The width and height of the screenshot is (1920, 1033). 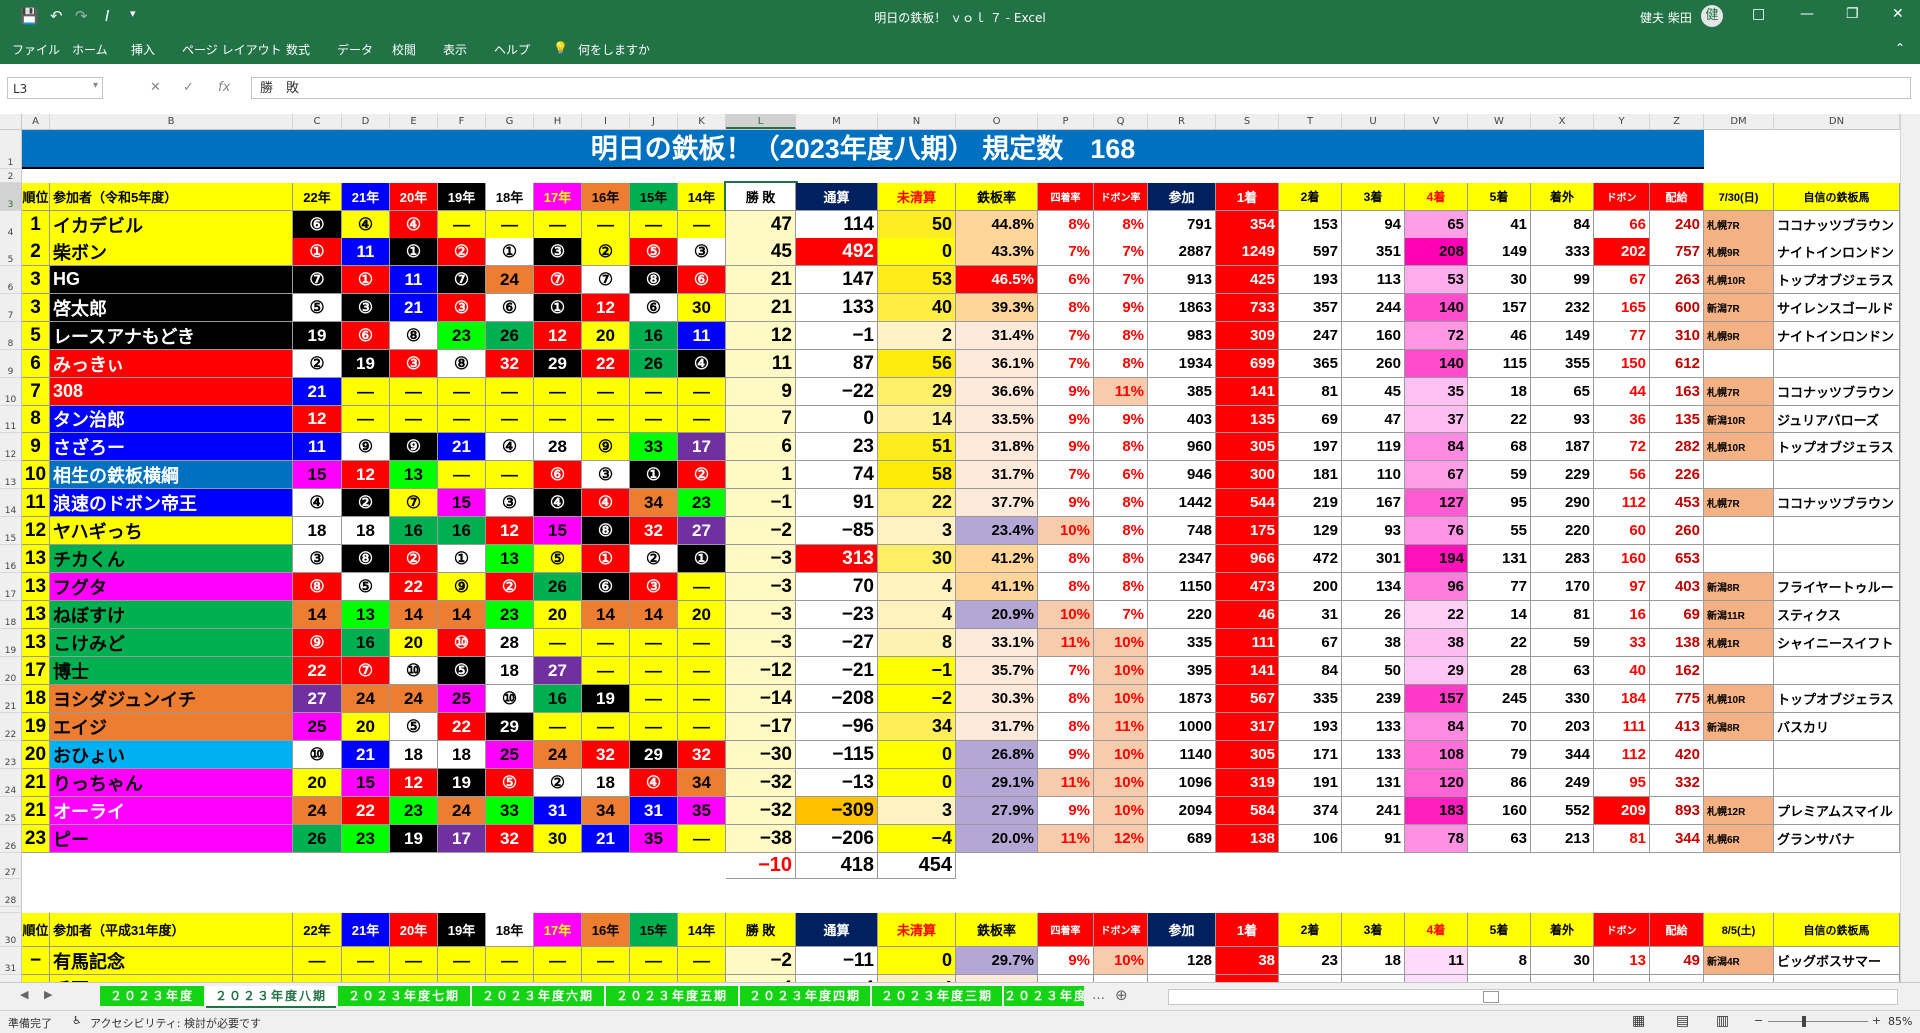 I want to click on table-cell: 69, so click(x=1677, y=615).